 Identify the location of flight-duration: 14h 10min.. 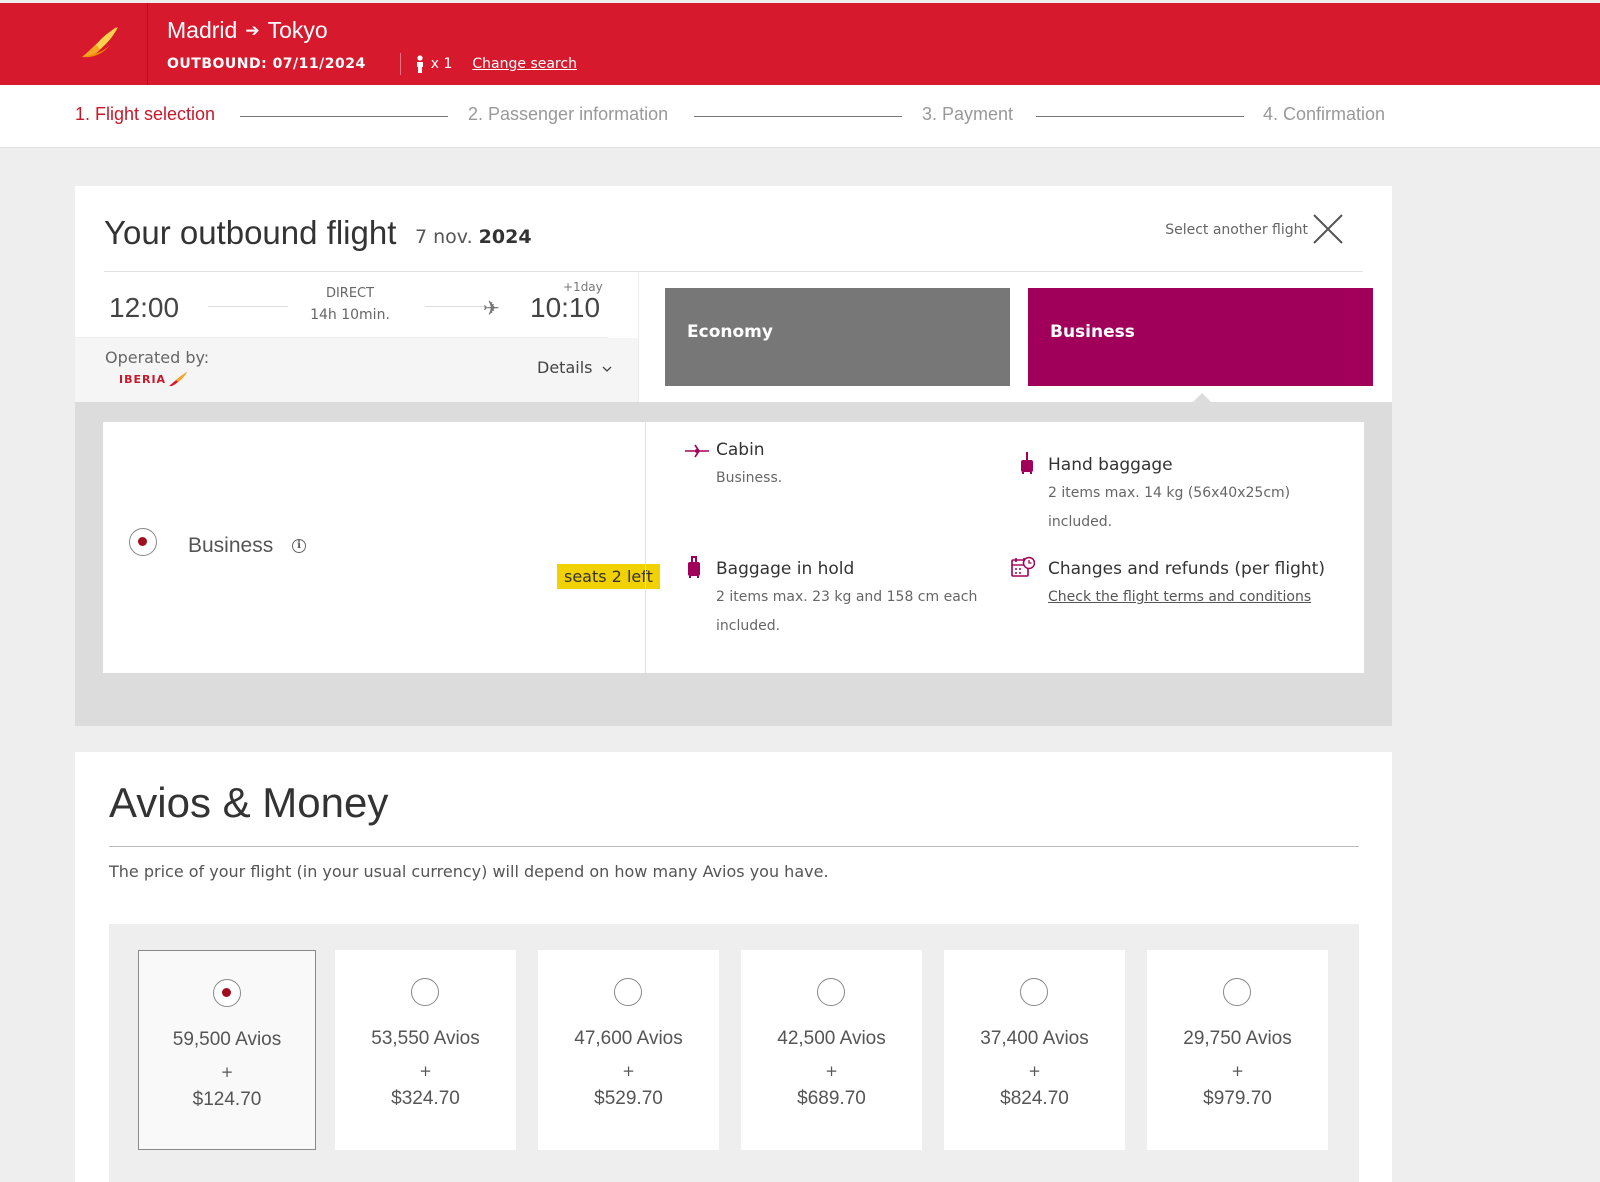
(350, 315).